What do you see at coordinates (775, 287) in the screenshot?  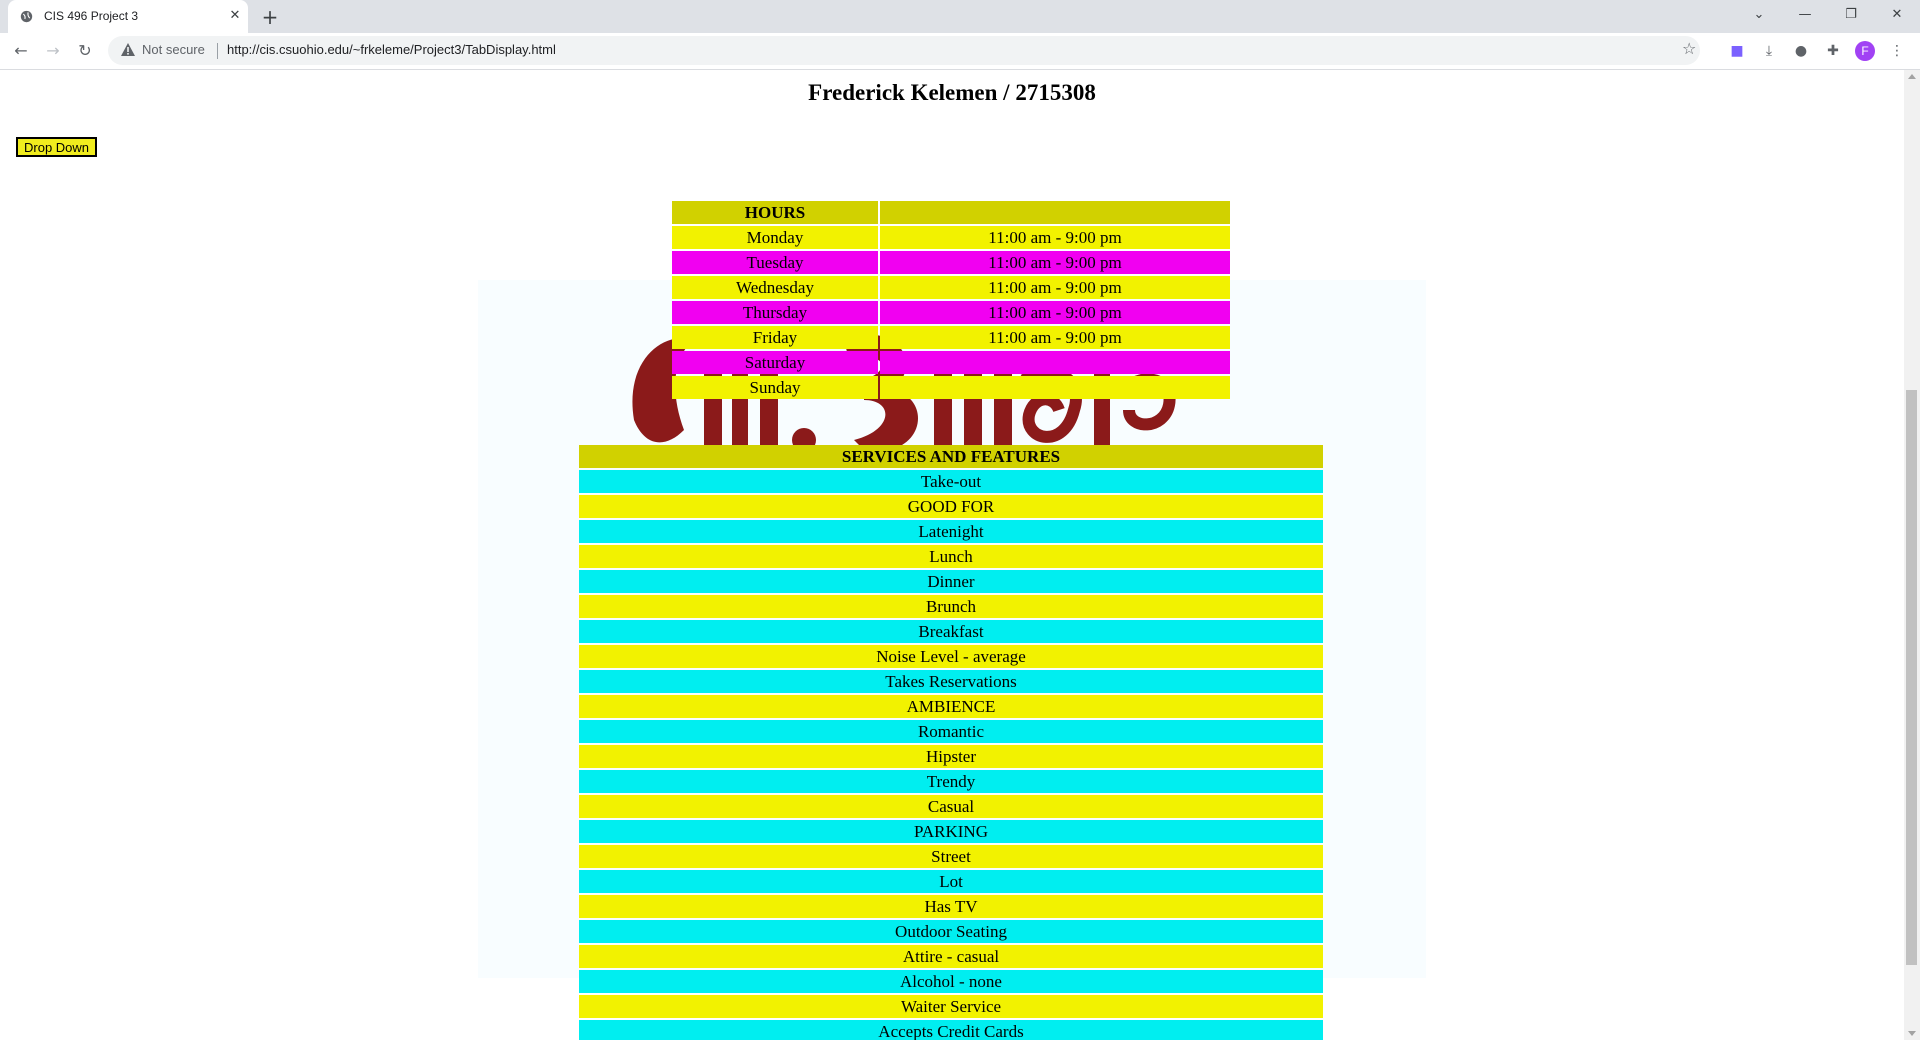 I see `hours-day-cell: Wednesday` at bounding box center [775, 287].